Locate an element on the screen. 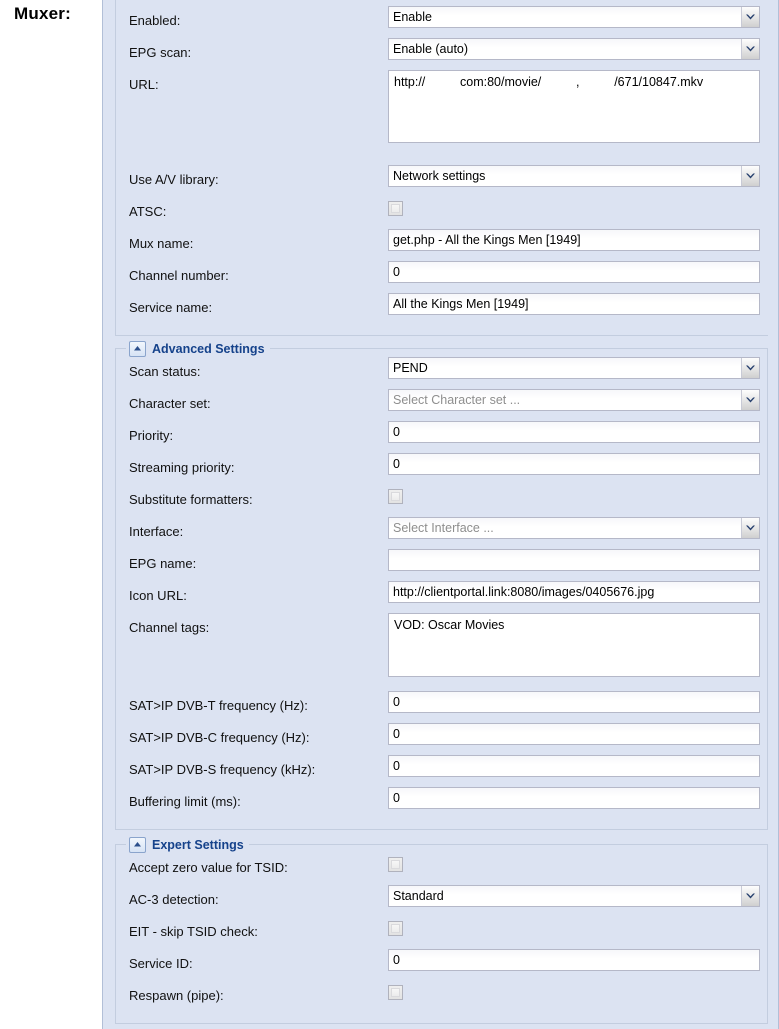  form-row: Channel tags: VOD: Oscar Movies is located at coordinates (441, 652).